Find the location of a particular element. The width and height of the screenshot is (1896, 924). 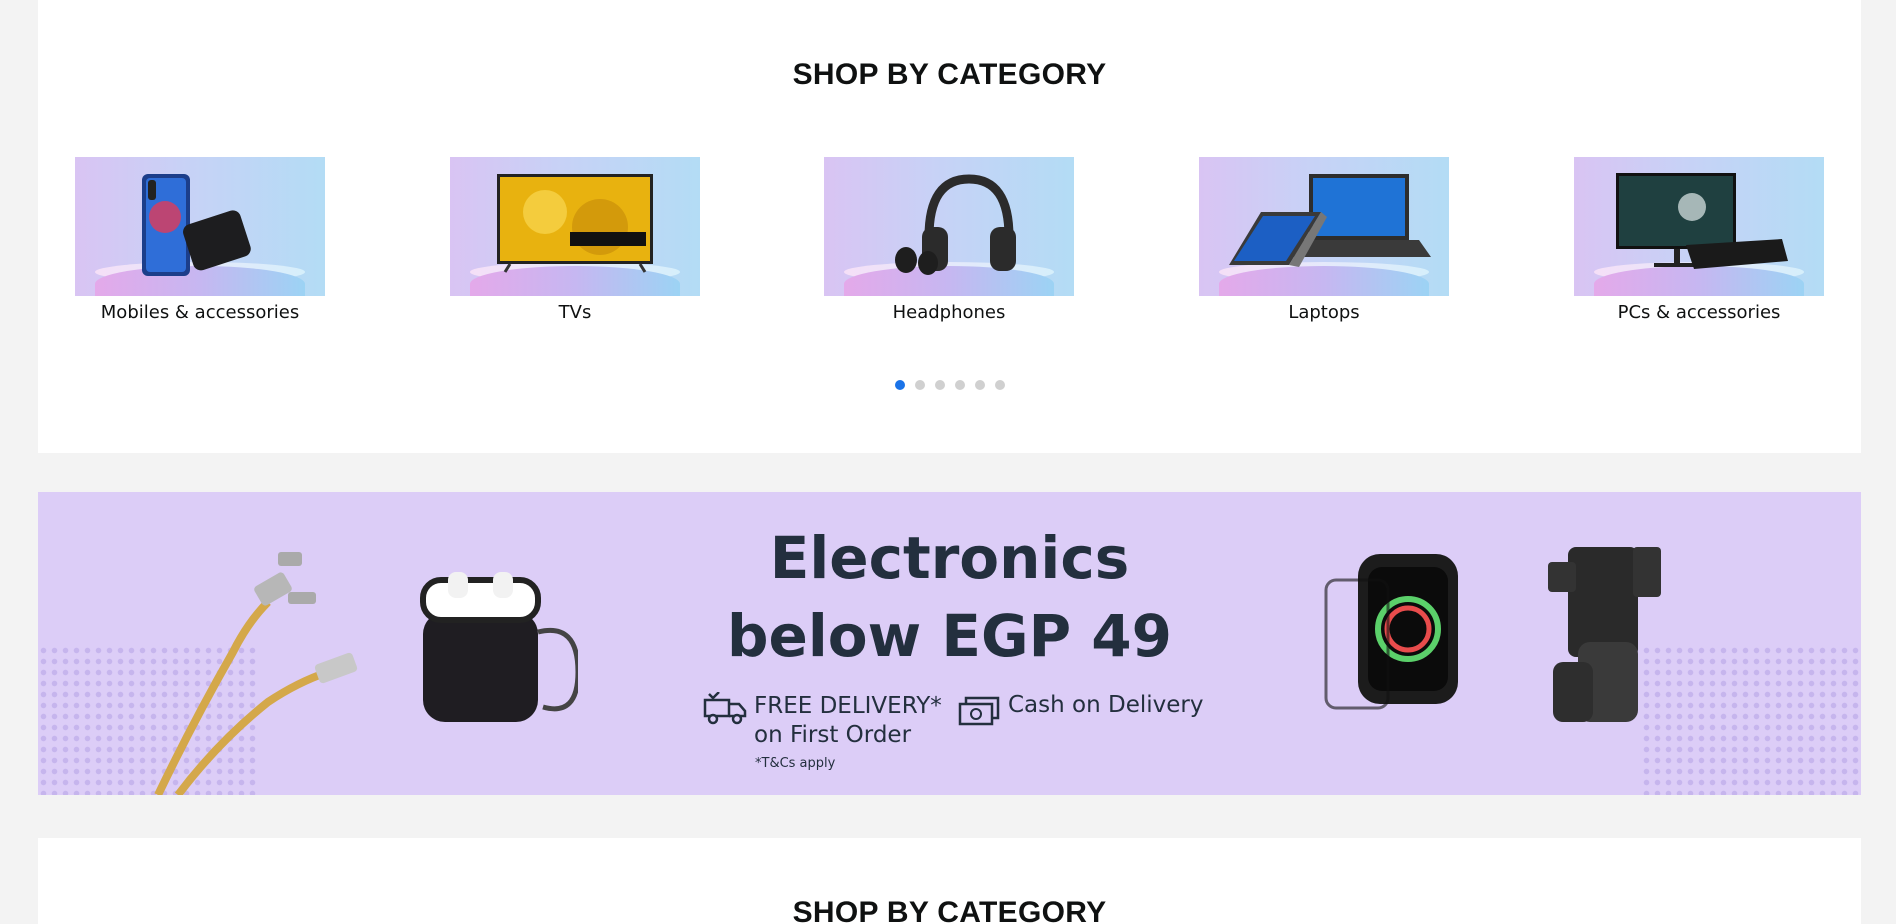

category-image-mobiles is located at coordinates (200, 226).